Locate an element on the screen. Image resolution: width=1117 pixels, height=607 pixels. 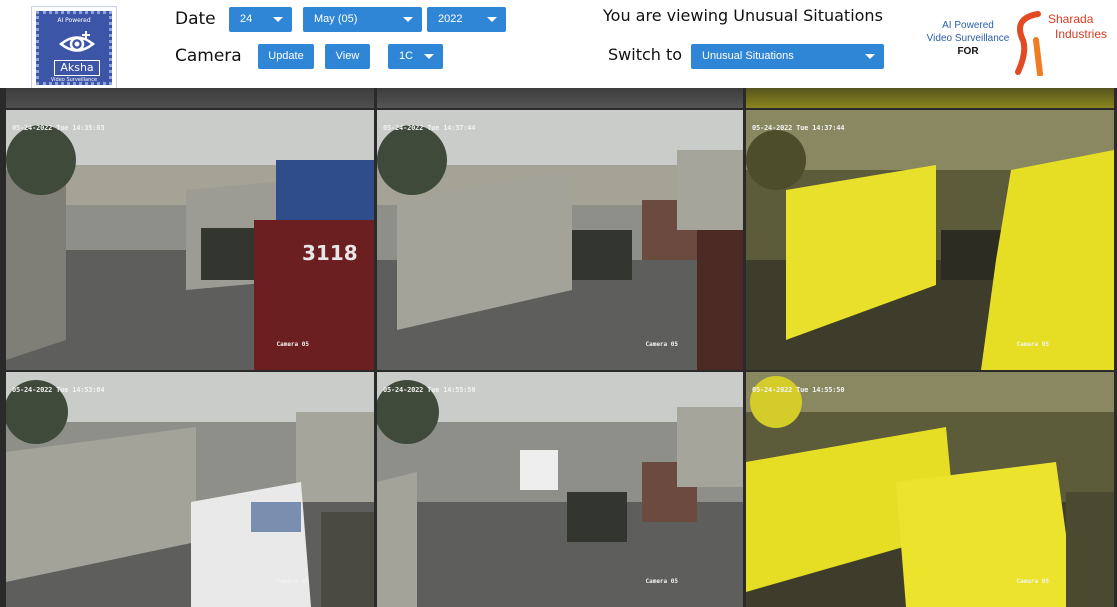
aksha-logo-subtitle: Video Surveillance is located at coordinates (74, 80).